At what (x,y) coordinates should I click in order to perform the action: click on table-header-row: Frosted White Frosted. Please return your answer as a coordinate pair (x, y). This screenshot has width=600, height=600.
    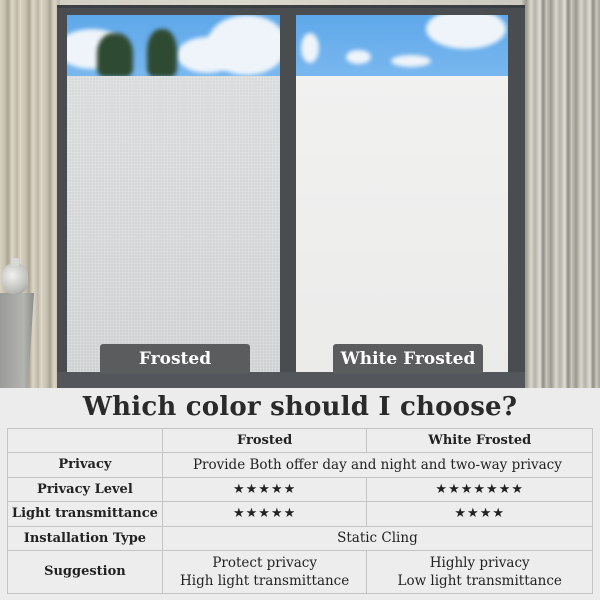
    Looking at the image, I should click on (300, 440).